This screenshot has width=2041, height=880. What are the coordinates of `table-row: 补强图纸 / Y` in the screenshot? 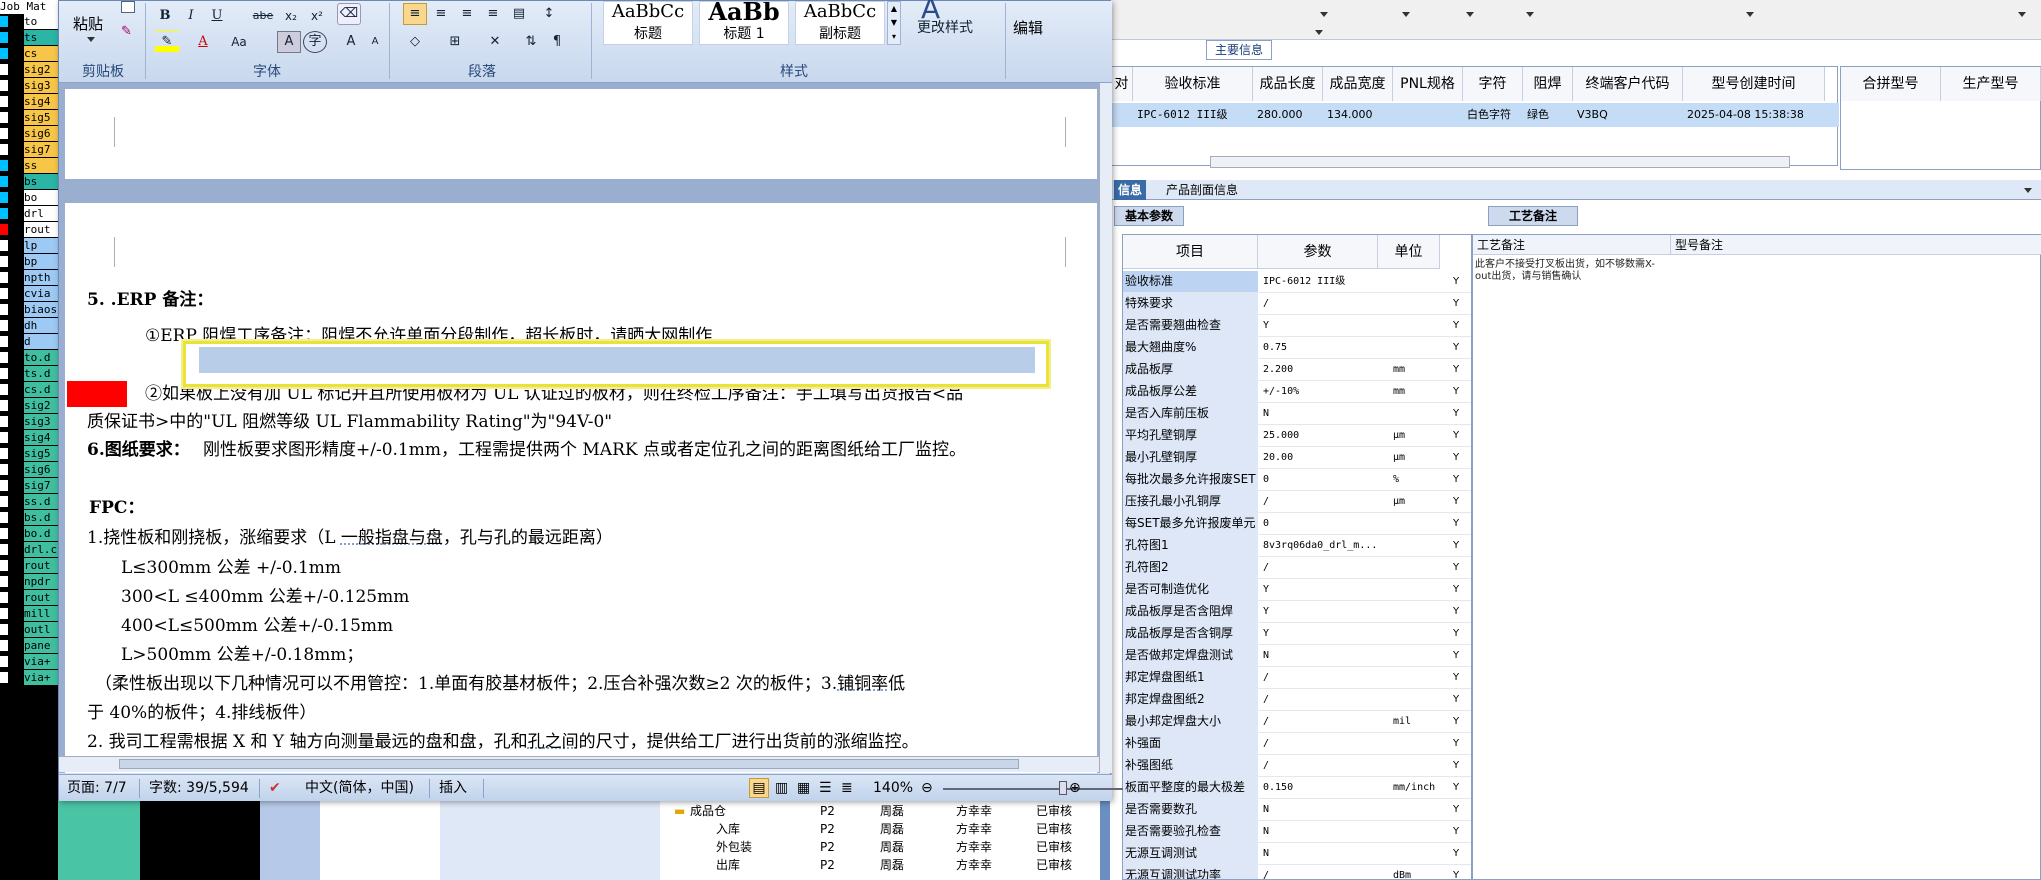 It's located at (1297, 766).